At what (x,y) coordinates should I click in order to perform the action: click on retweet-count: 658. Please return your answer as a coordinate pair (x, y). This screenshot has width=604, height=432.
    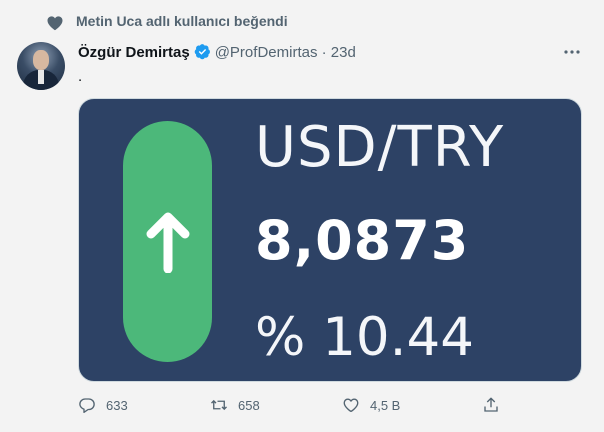
    Looking at the image, I should click on (249, 405).